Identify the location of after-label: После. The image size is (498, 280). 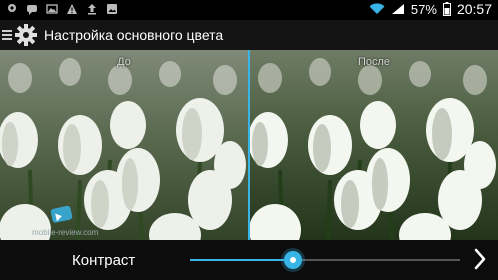
(374, 62).